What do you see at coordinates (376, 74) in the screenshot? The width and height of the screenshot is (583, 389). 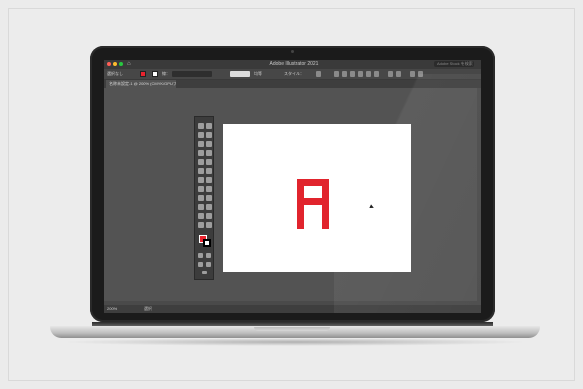 I see `align-bottom-icon` at bounding box center [376, 74].